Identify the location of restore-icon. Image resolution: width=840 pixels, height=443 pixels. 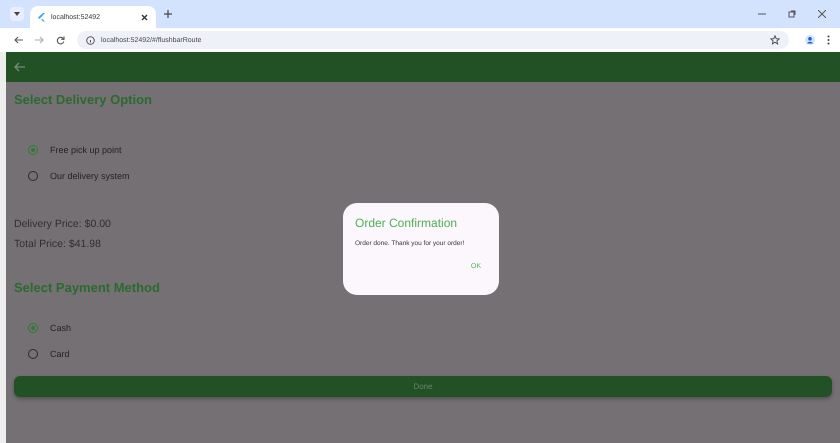
(792, 14).